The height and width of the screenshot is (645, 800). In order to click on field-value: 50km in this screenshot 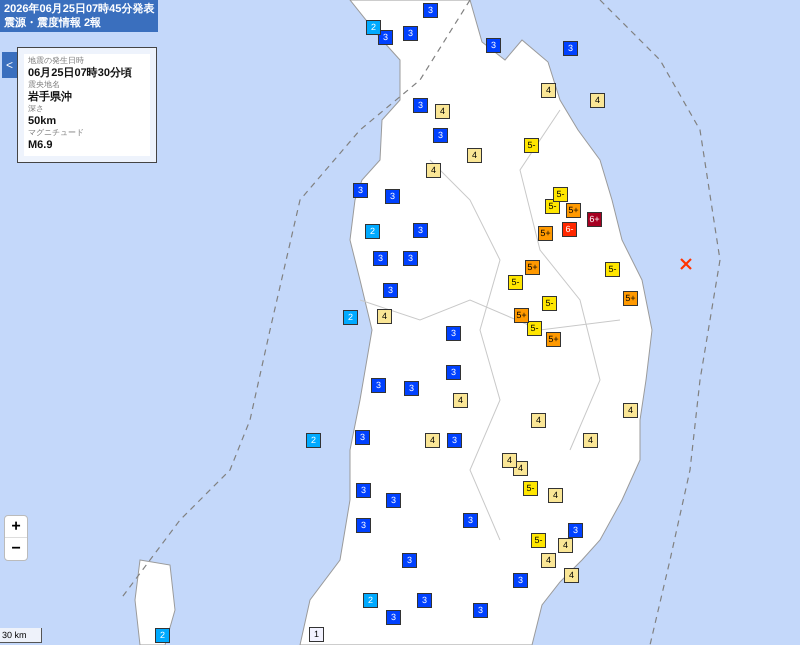, I will do `click(43, 121)`.